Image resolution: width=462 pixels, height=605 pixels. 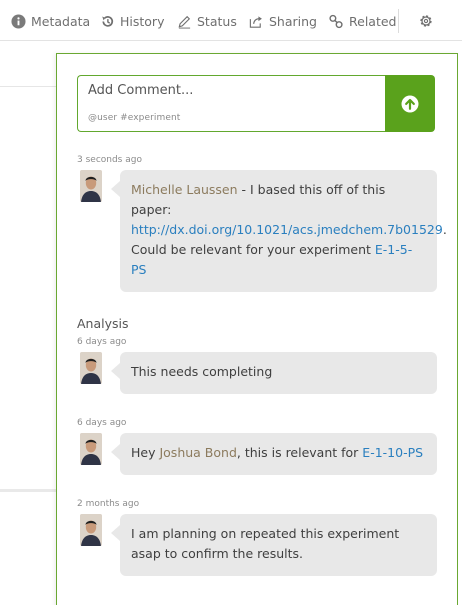 What do you see at coordinates (217, 21) in the screenshot?
I see `status-label: Status` at bounding box center [217, 21].